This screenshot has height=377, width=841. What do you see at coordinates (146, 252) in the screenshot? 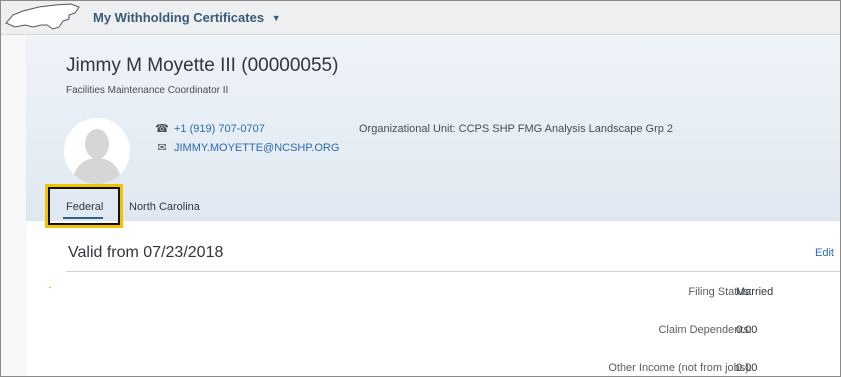
I see `valid-from-title: Valid from 07/23/2018` at bounding box center [146, 252].